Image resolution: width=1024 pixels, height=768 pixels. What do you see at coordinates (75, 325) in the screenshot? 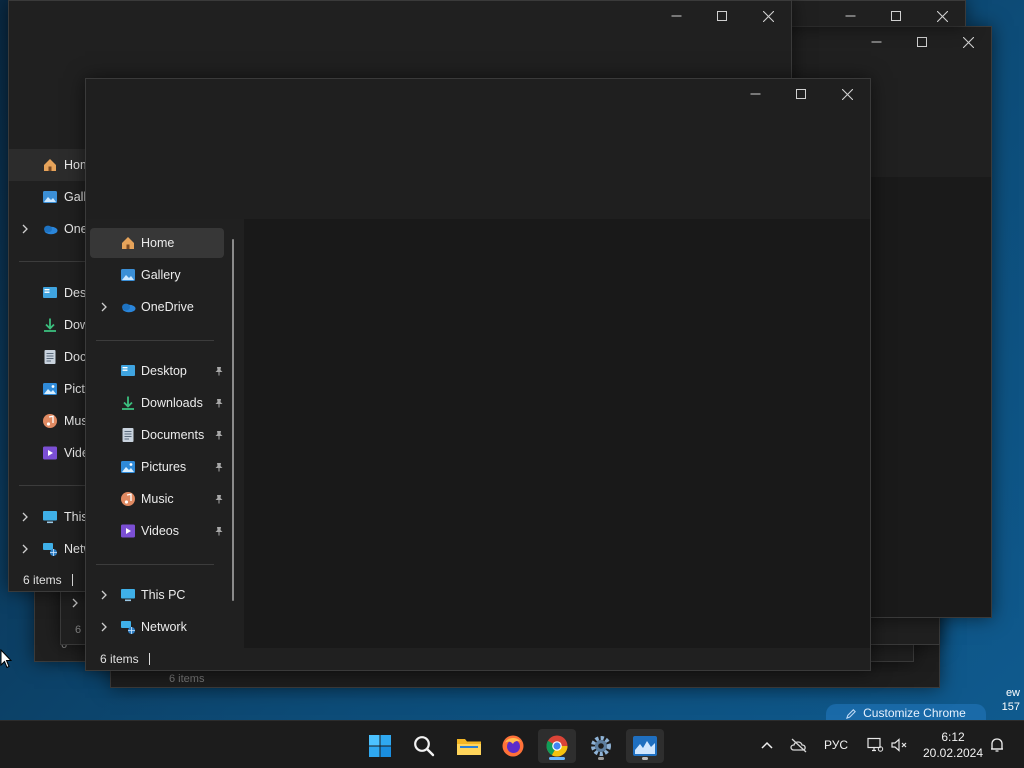
I see `nav-label: Downloads` at bounding box center [75, 325].